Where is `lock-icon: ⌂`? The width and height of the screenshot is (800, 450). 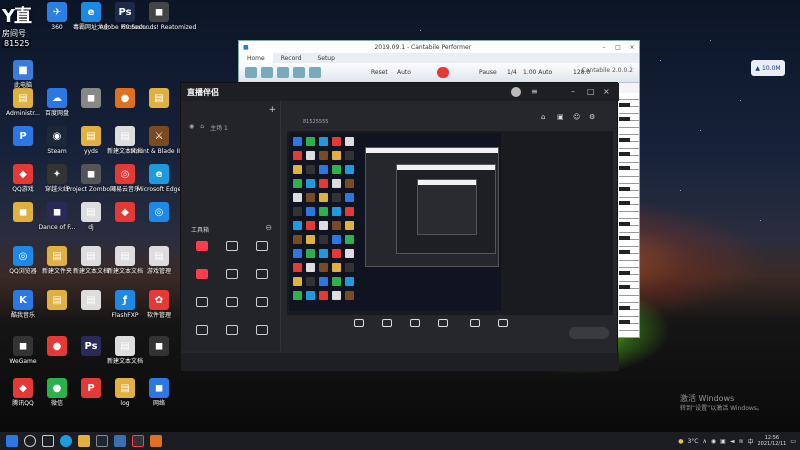 lock-icon: ⌂ is located at coordinates (202, 127).